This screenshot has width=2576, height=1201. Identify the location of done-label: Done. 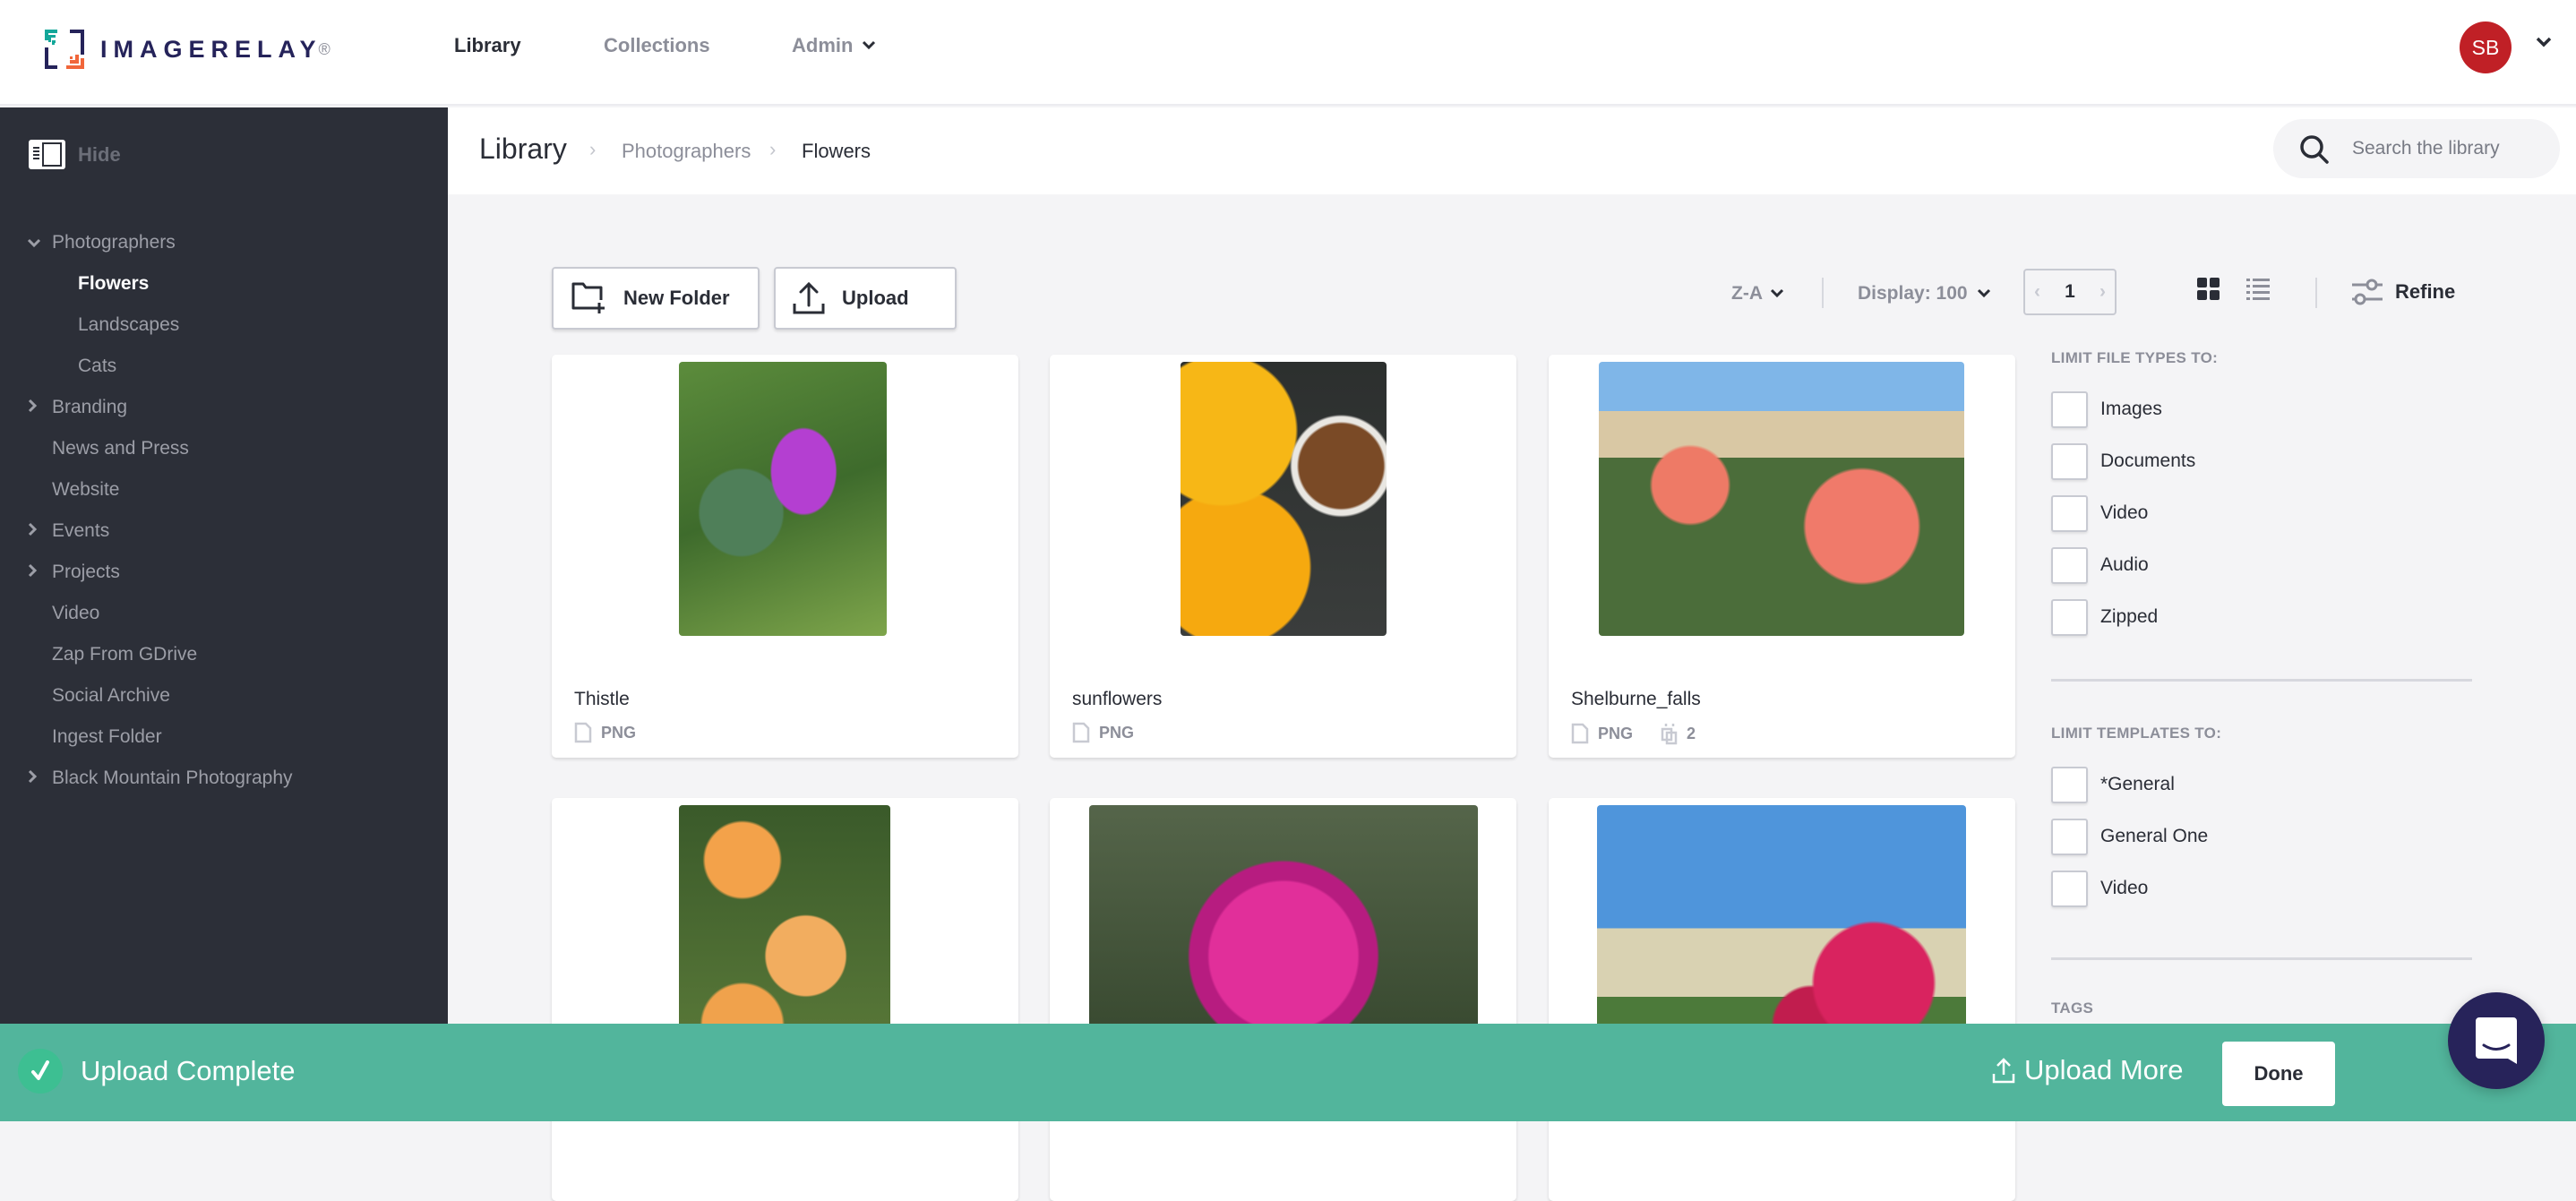
(2279, 1073).